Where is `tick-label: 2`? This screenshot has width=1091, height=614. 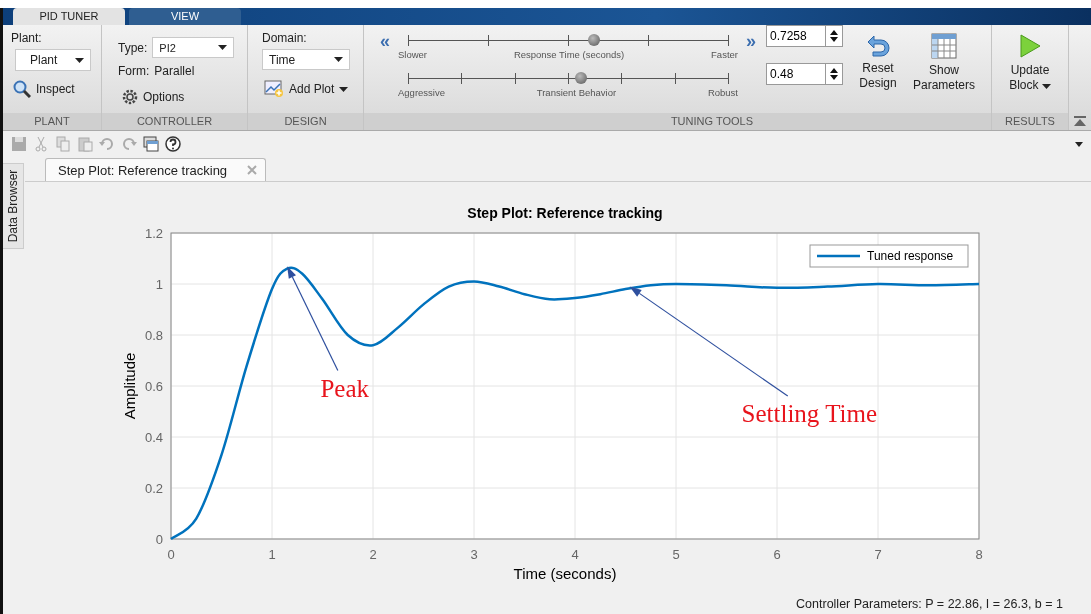 tick-label: 2 is located at coordinates (373, 554).